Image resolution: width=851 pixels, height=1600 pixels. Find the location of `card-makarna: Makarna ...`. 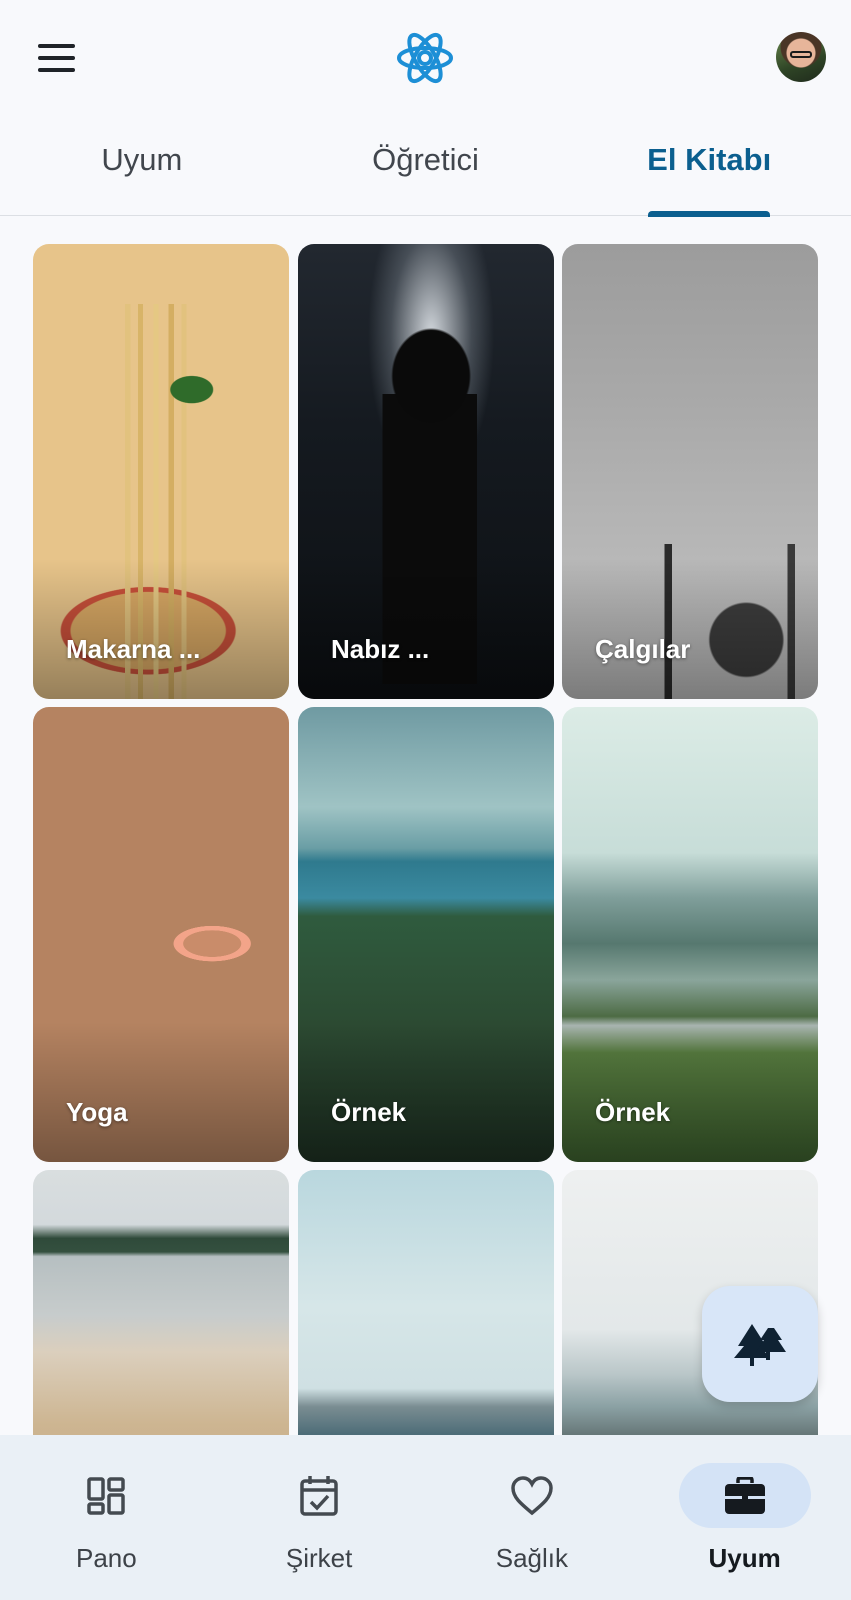

card-makarna: Makarna ... is located at coordinates (161, 471).